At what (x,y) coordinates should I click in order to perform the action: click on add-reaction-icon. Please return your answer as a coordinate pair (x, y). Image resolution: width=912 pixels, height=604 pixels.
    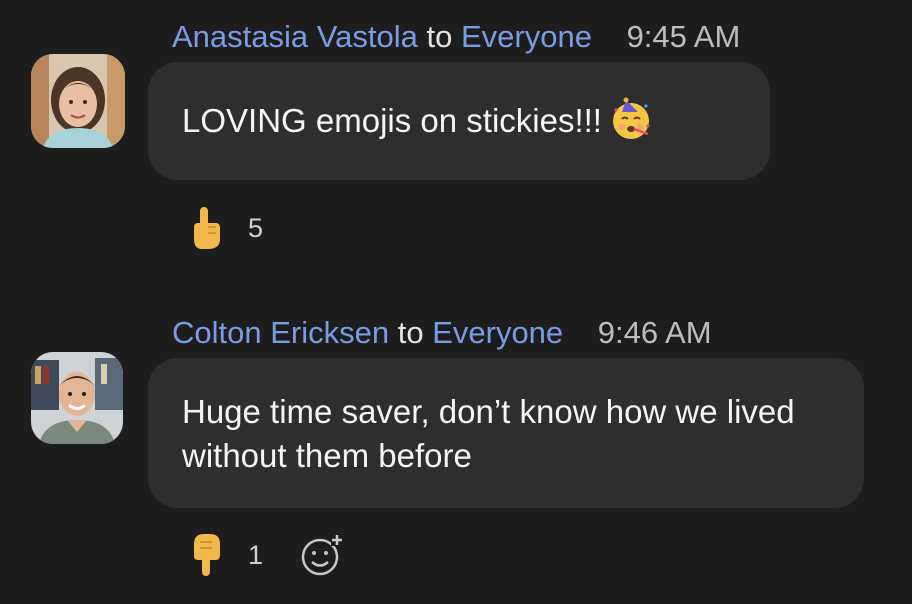
    Looking at the image, I should click on (322, 555).